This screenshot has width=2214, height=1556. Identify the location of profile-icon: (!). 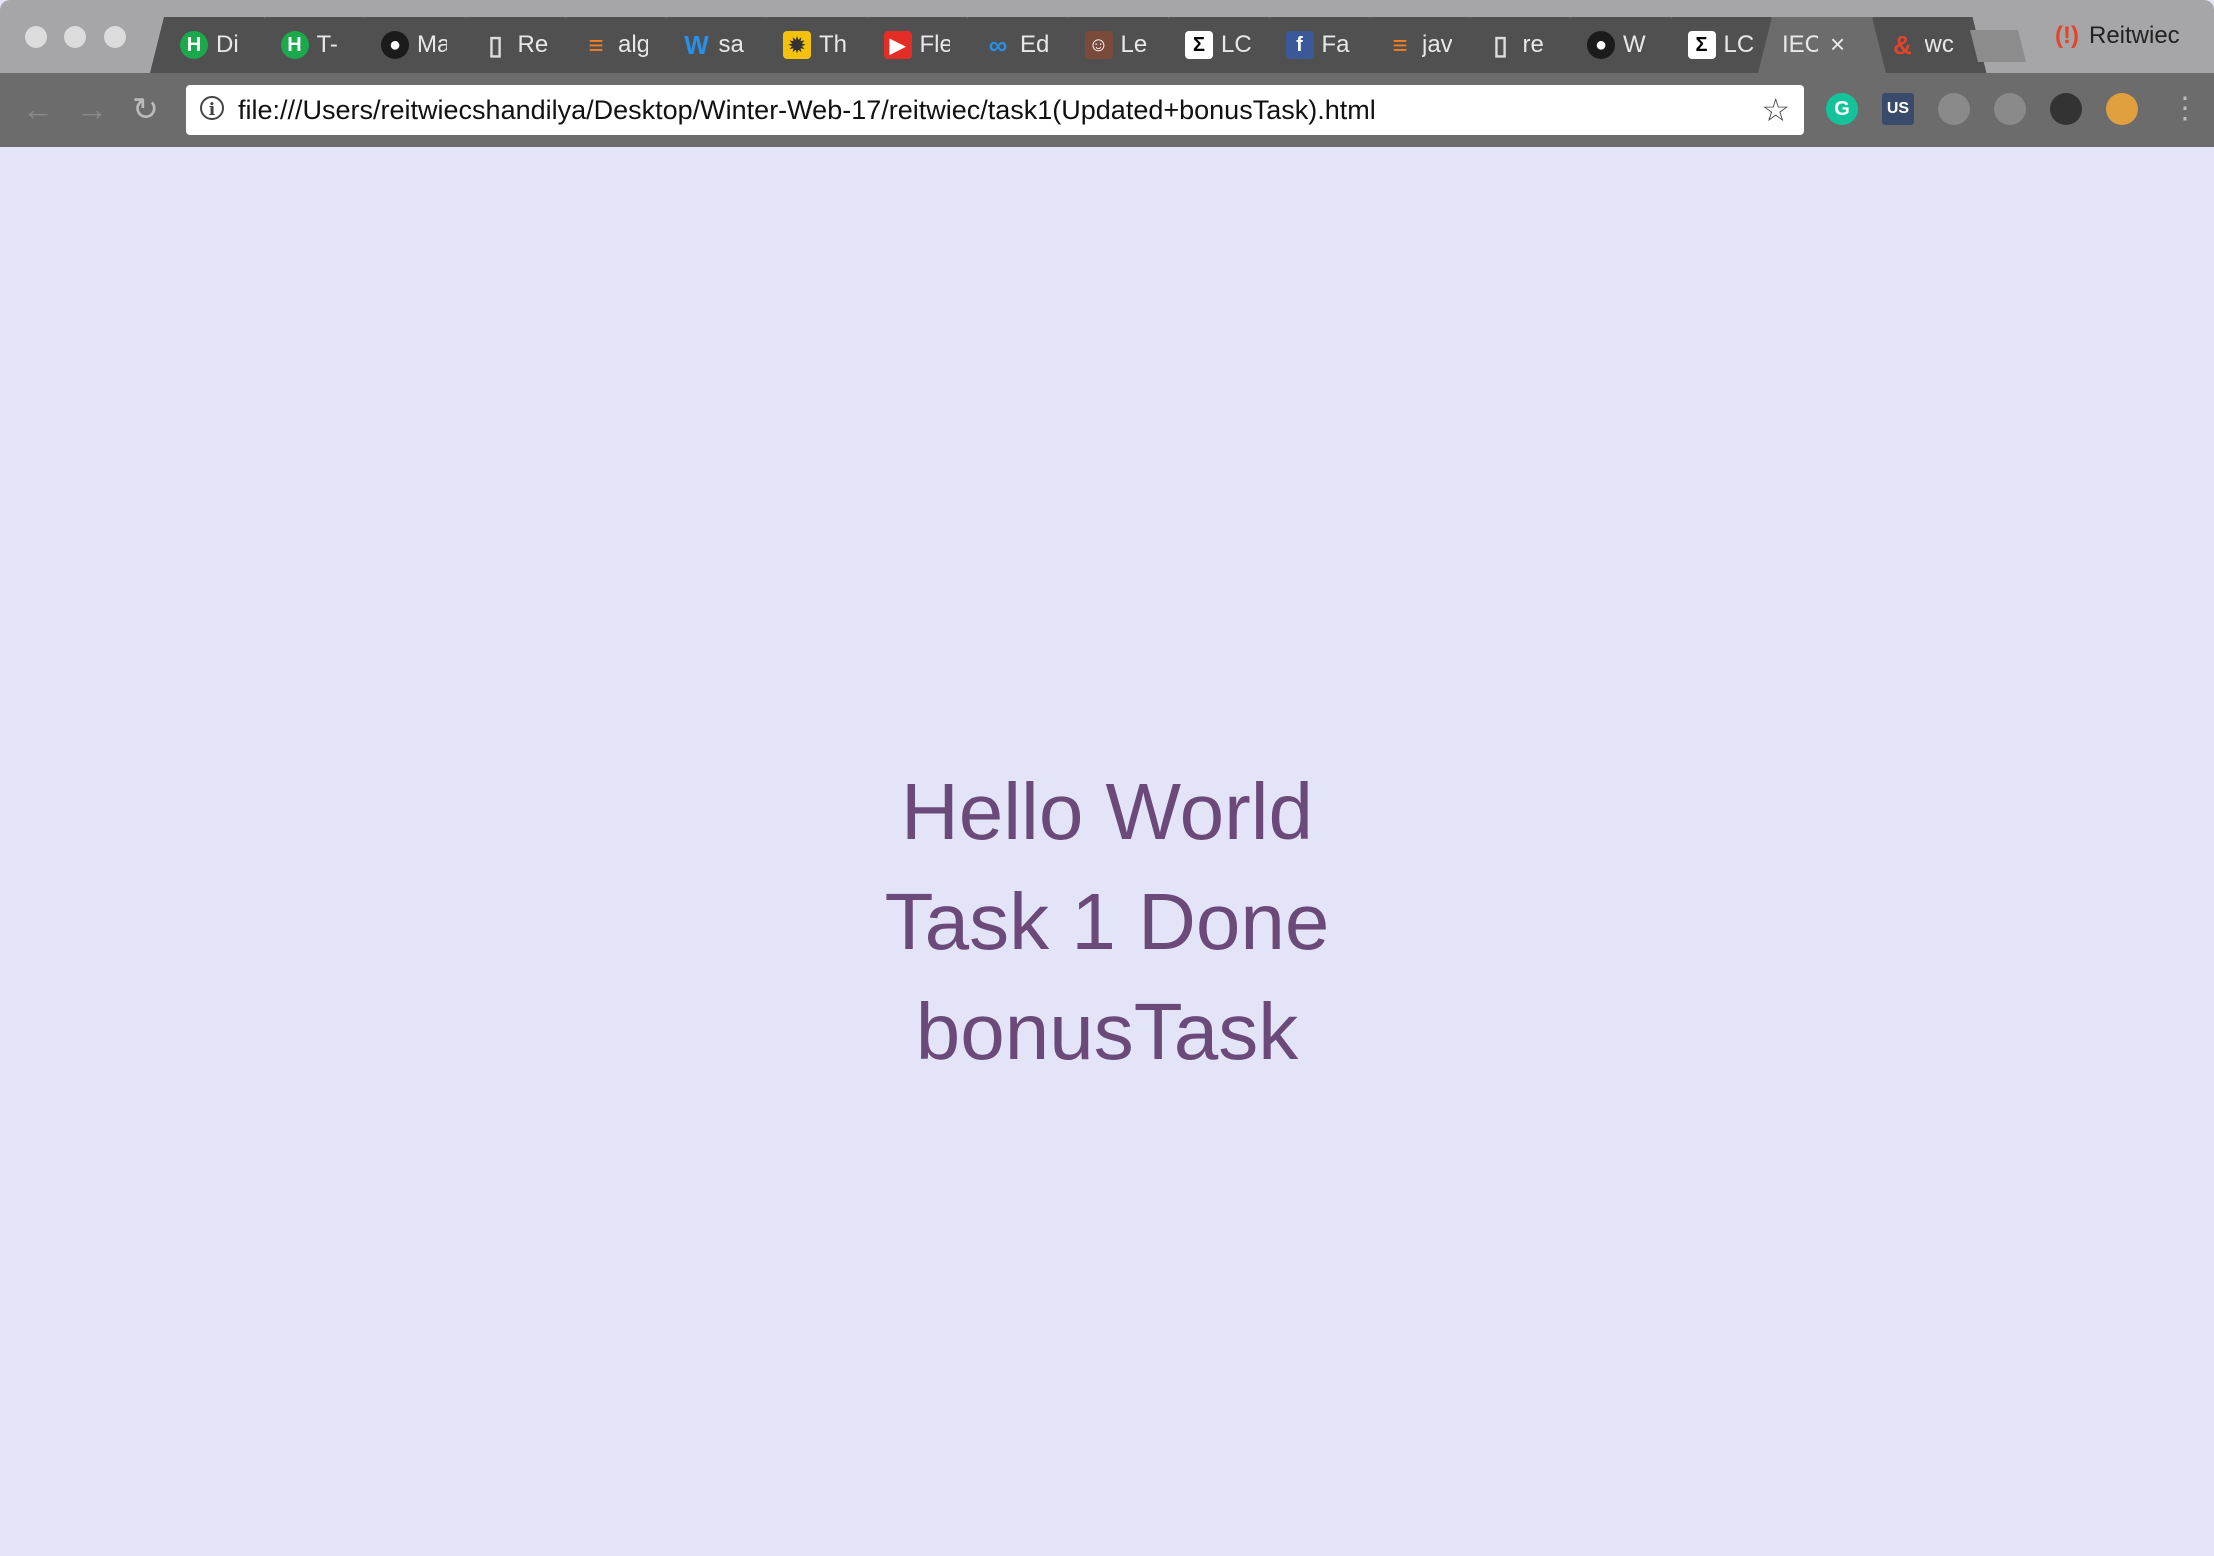
(2067, 35).